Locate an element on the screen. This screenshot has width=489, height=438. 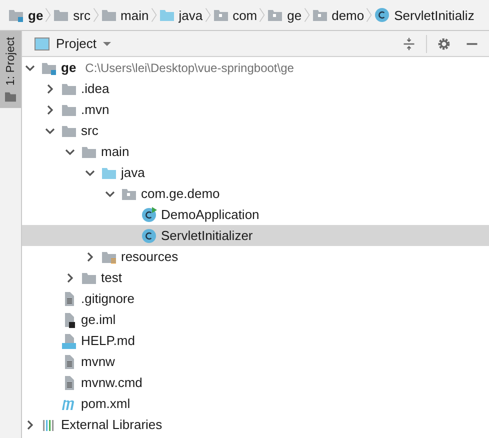
tree-item: resources is located at coordinates (255, 256).